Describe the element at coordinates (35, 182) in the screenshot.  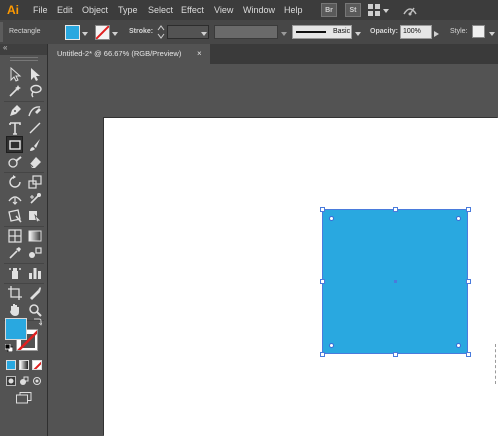
I see `scale-tool-icon` at that location.